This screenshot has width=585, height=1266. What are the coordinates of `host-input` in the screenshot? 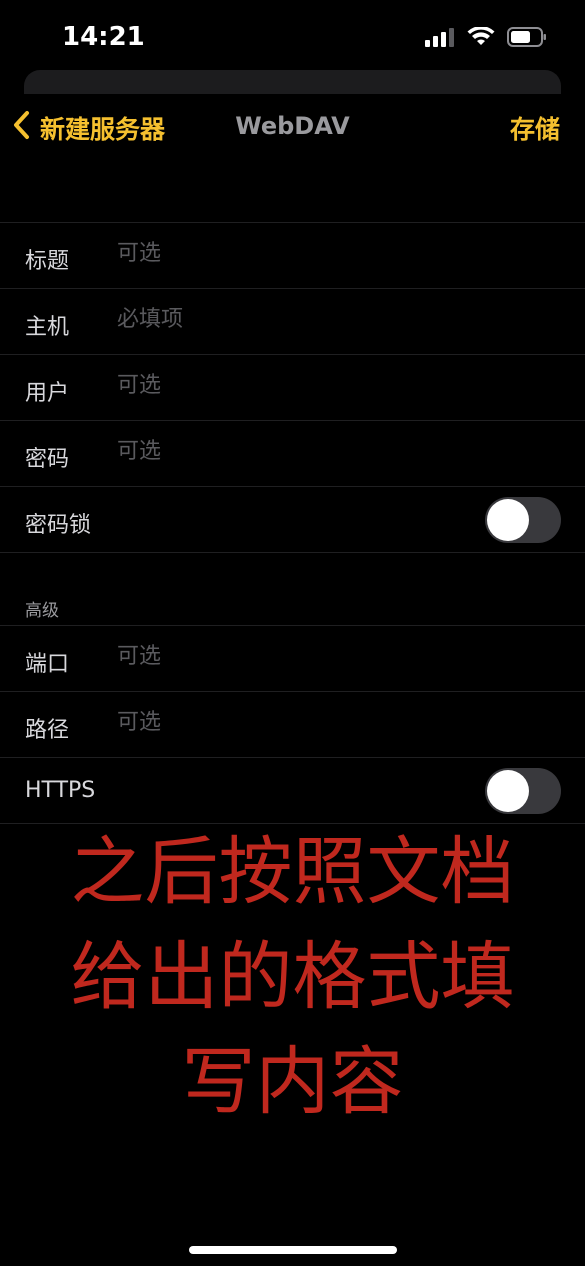 It's located at (332, 319).